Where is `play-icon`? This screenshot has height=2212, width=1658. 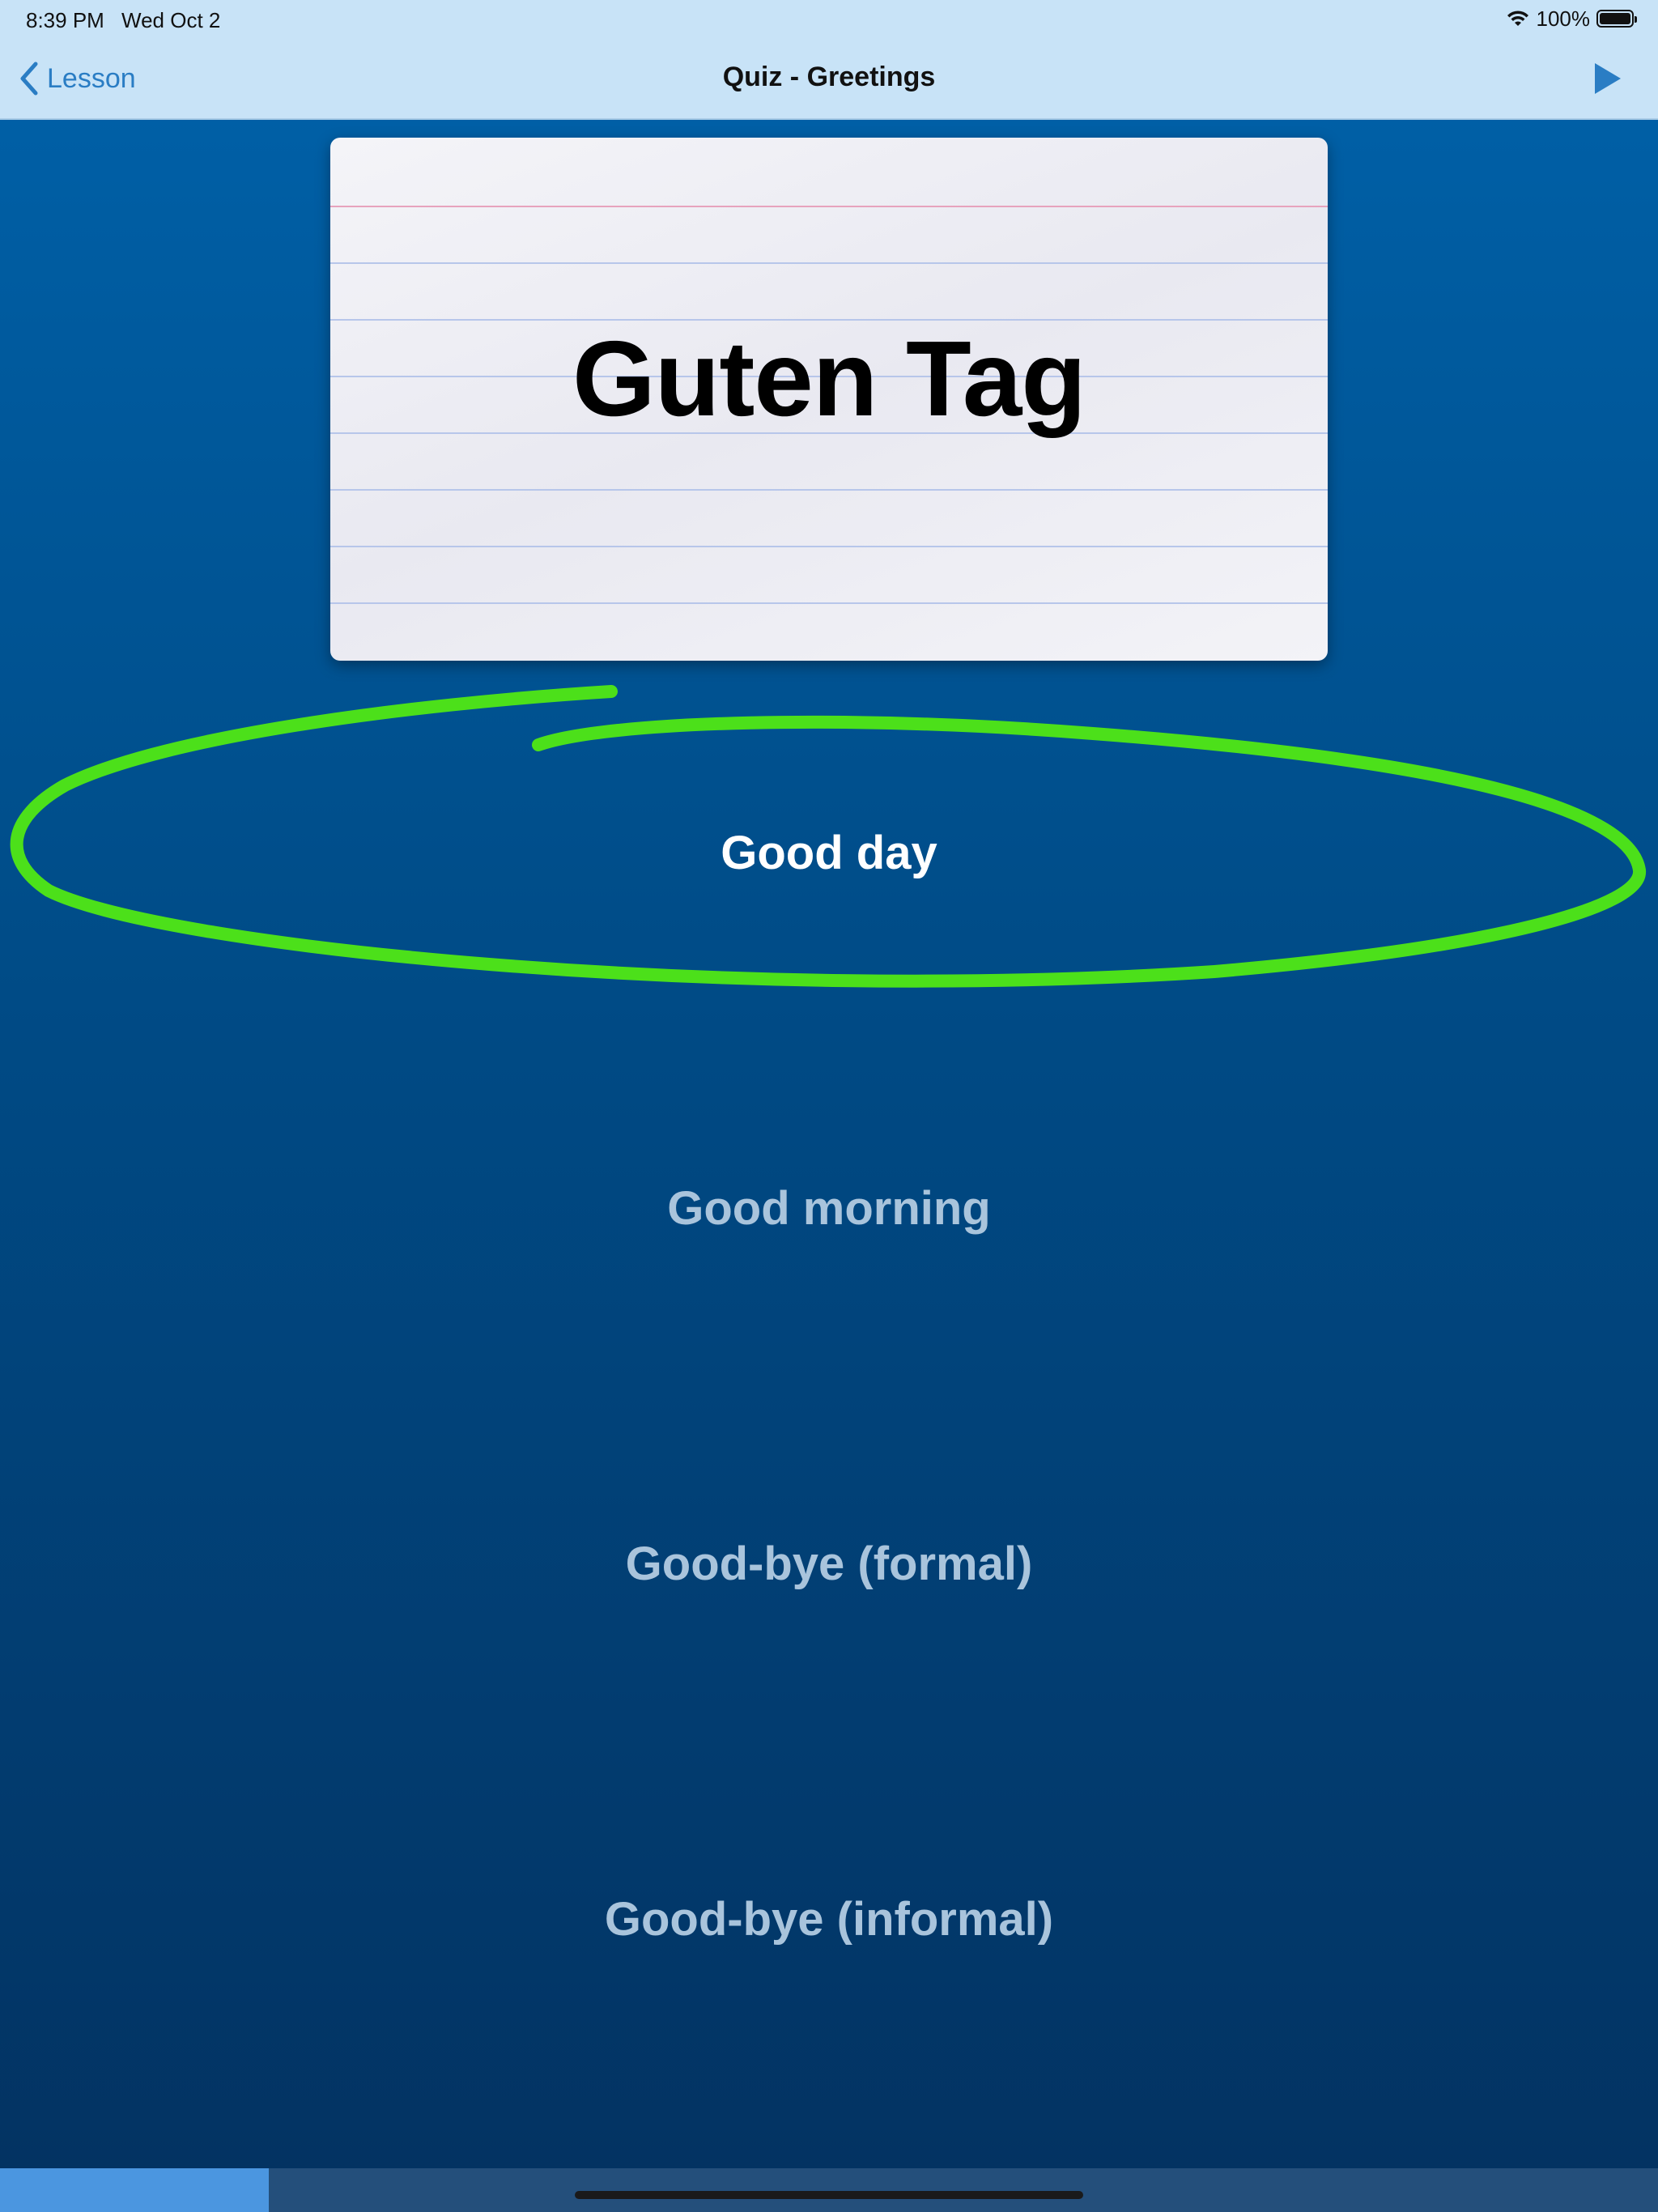 play-icon is located at coordinates (1607, 78).